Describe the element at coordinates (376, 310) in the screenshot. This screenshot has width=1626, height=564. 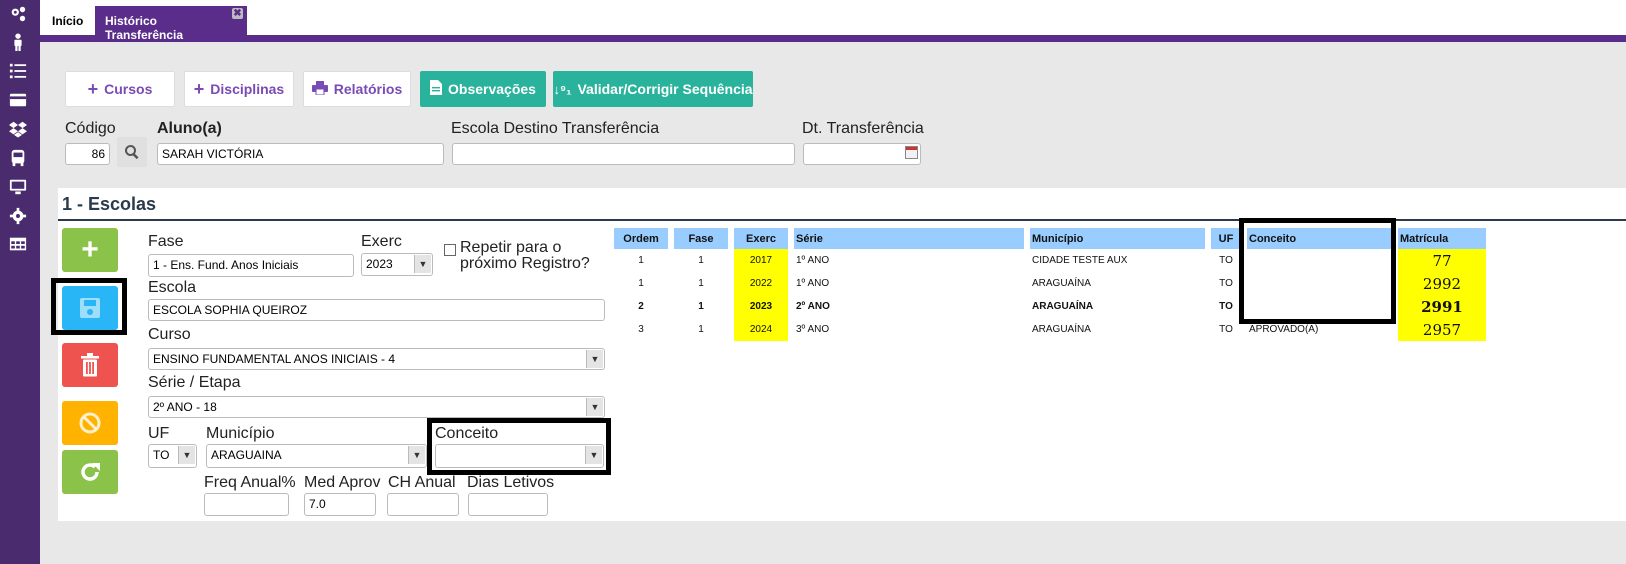
I see `escola-input: ESCOLA SOPHIA QUEIROZ` at that location.